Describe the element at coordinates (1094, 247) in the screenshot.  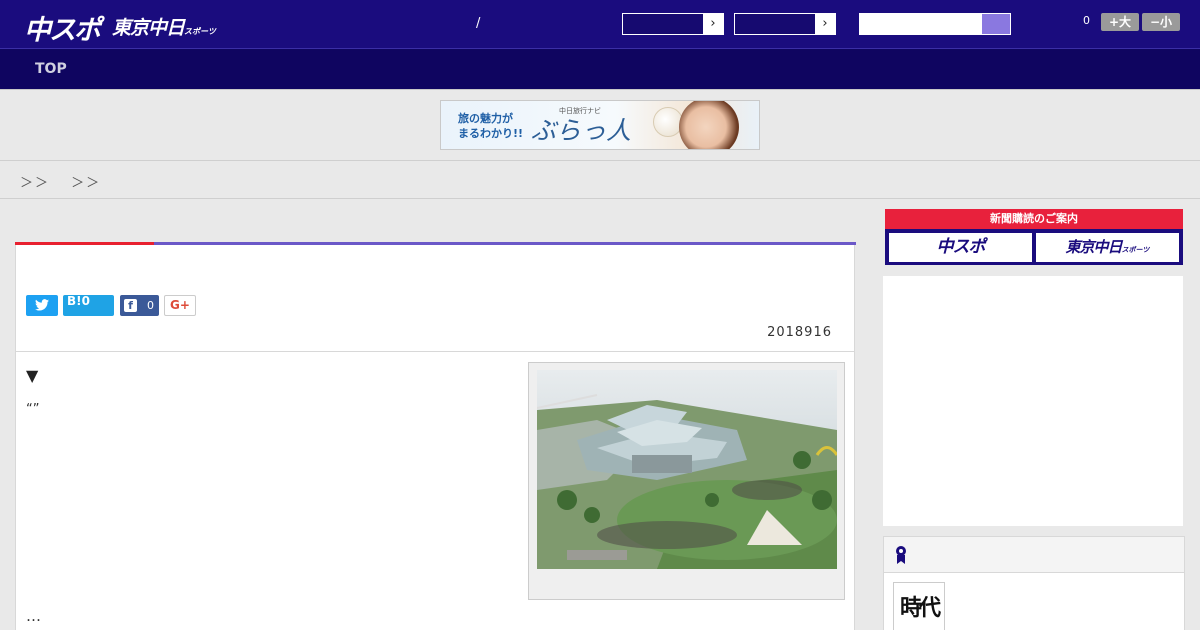
I see `subscribe-btn2-text: 東京中日` at that location.